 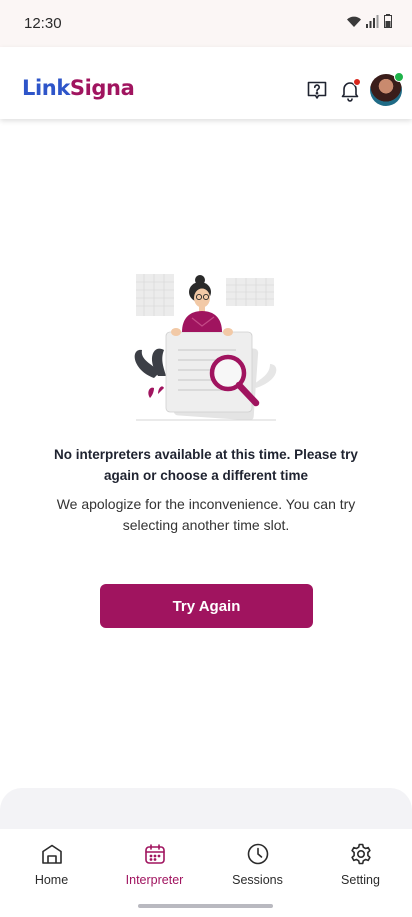 I want to click on nav-item-home: Home, so click(x=51, y=873).